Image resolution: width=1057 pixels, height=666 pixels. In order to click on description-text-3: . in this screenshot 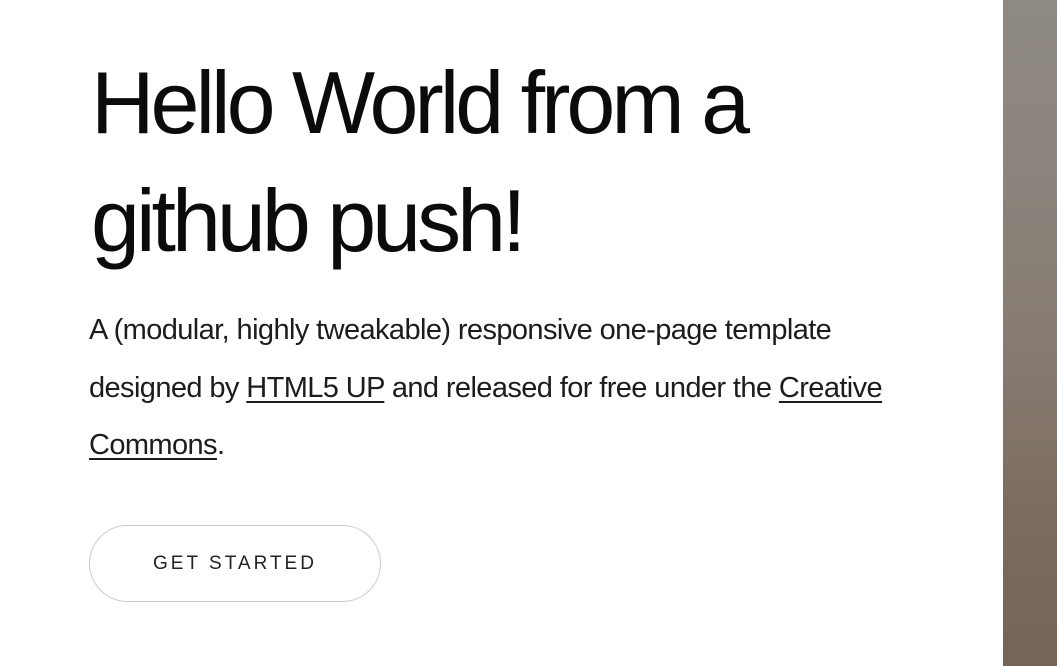, I will do `click(220, 445)`.